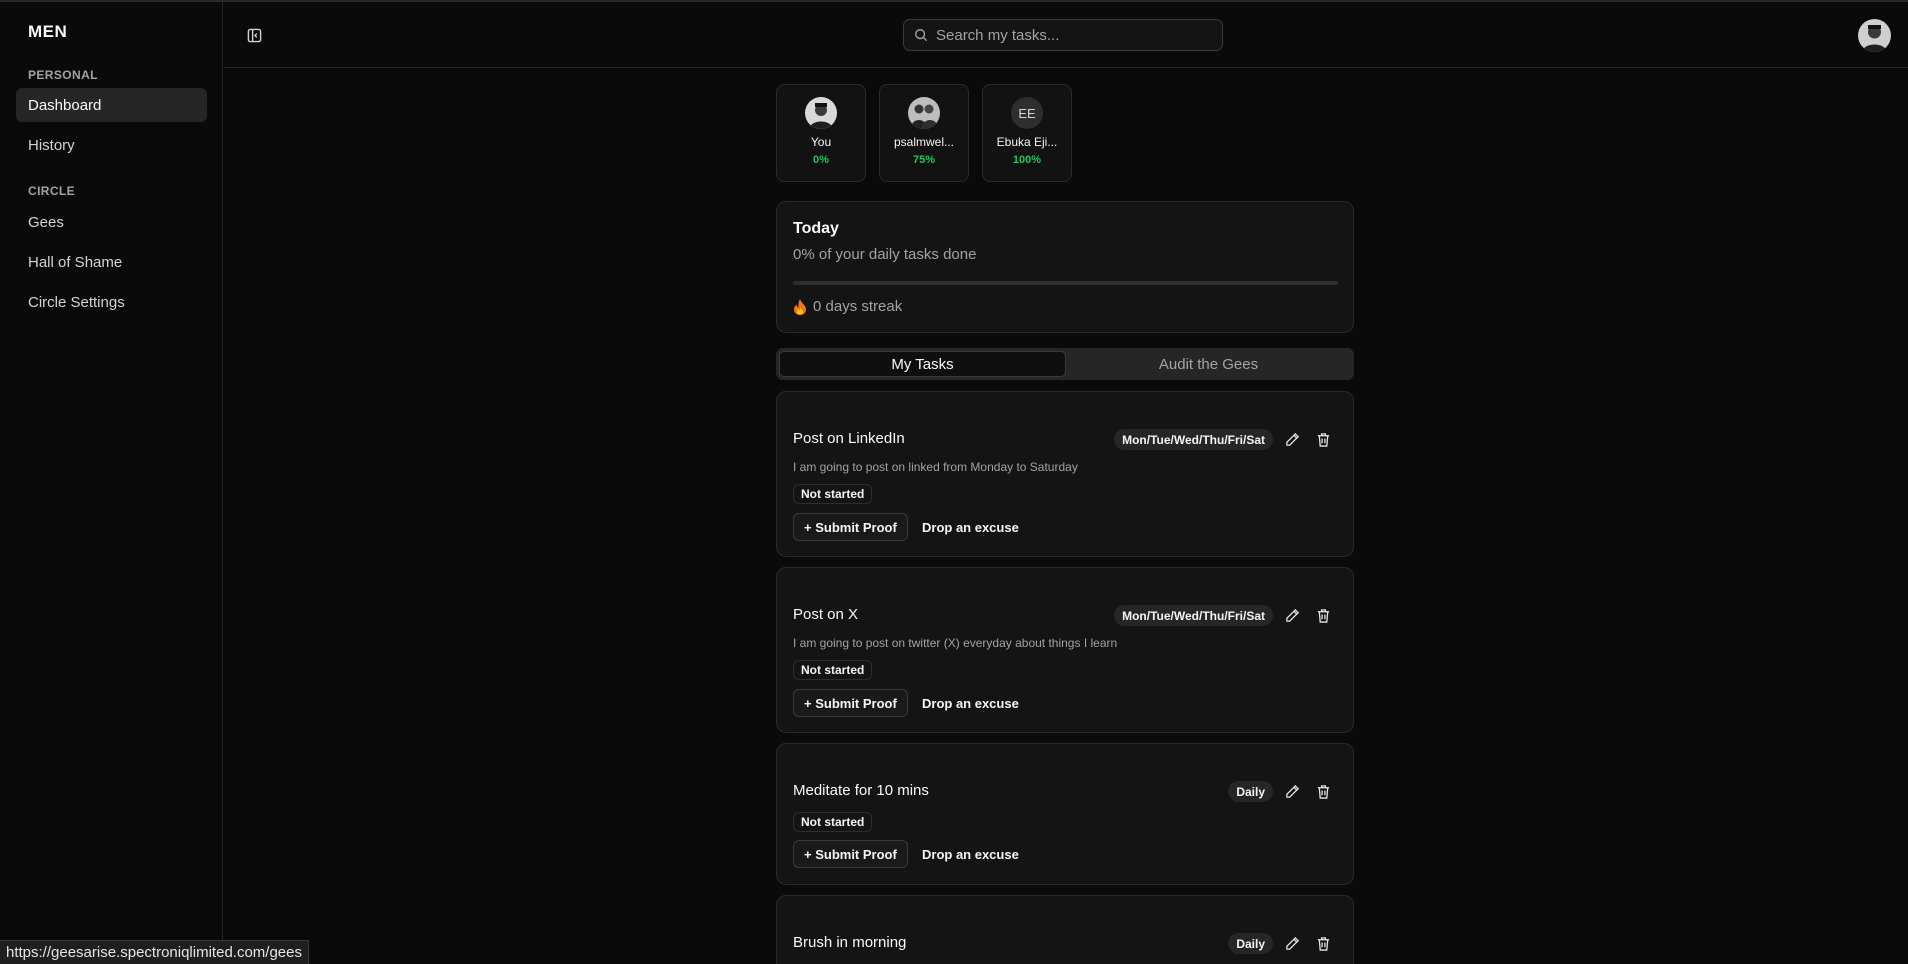  Describe the element at coordinates (821, 142) in the screenshot. I see `member-name: You` at that location.